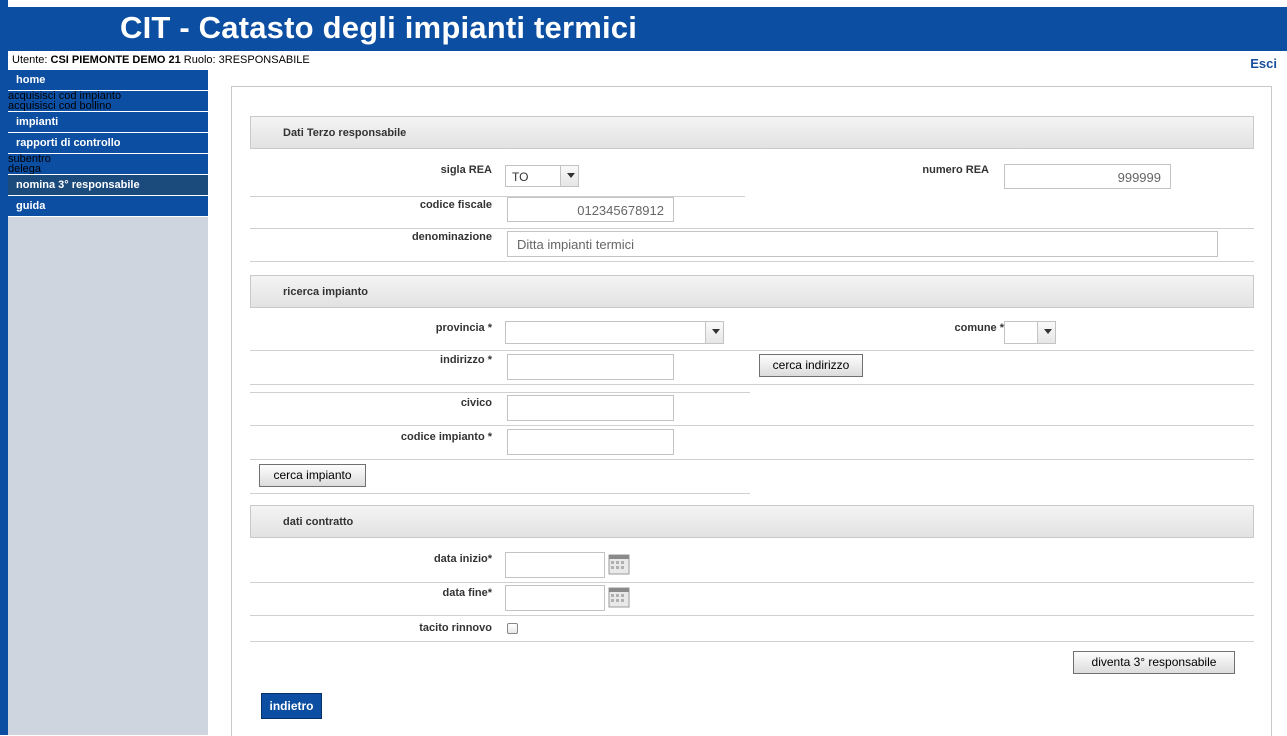  Describe the element at coordinates (466, 360) in the screenshot. I see `indirizzo-label: indirizzo *` at that location.